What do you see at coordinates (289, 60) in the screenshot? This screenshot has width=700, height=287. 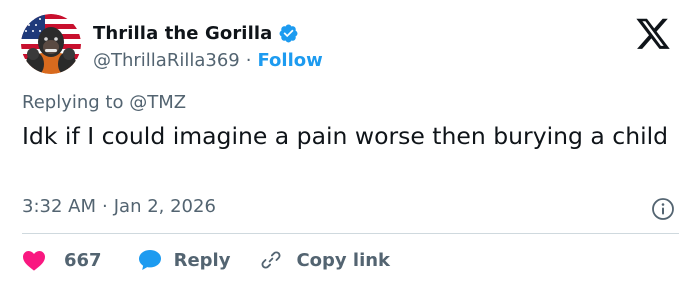 I see `follow-button: Follow` at bounding box center [289, 60].